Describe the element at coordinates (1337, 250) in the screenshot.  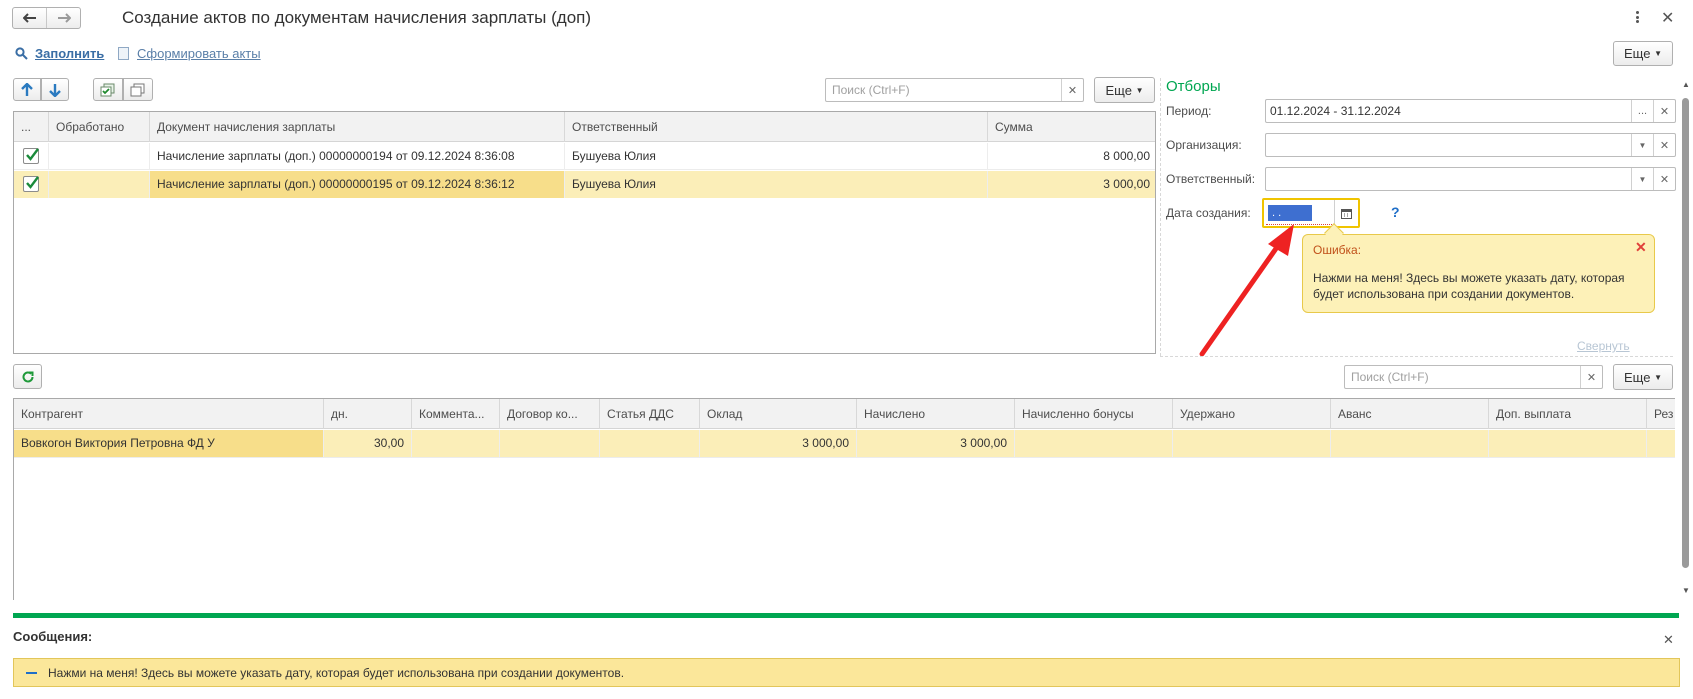
I see `tooltip-title: Ошибка:` at that location.